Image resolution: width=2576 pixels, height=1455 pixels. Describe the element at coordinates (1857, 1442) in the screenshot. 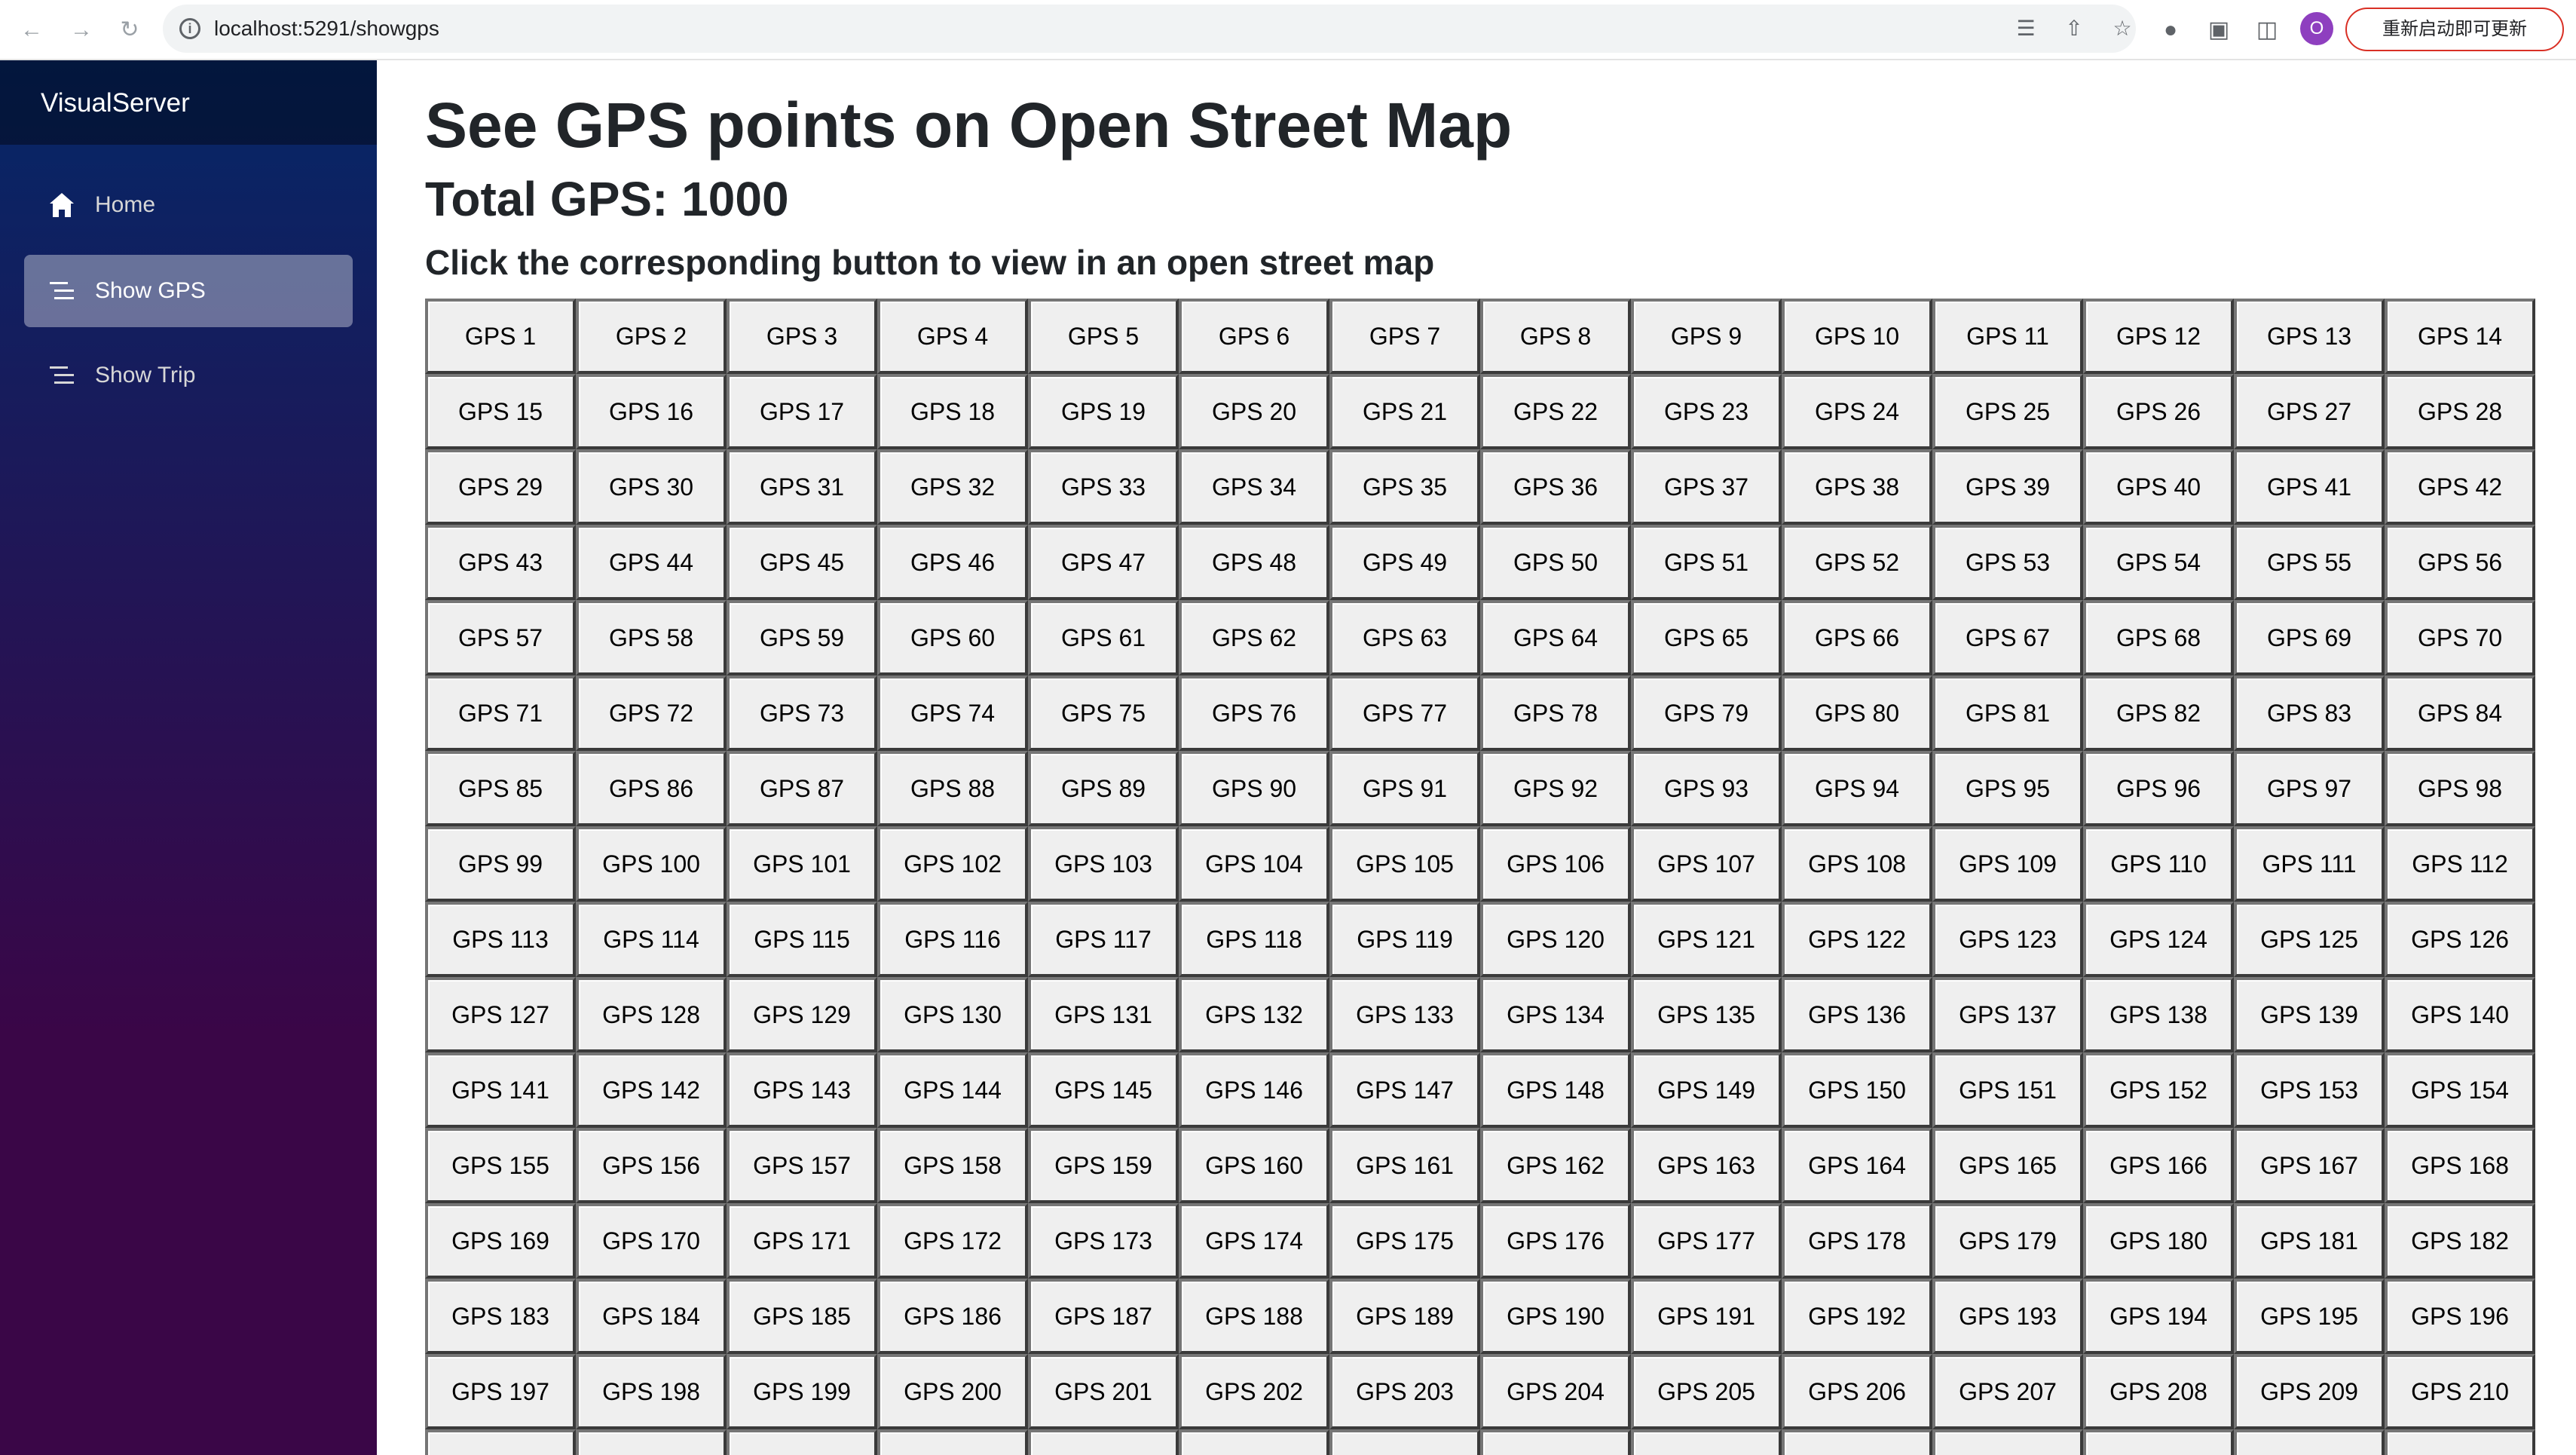

I see `gps-button: GPS 220` at that location.